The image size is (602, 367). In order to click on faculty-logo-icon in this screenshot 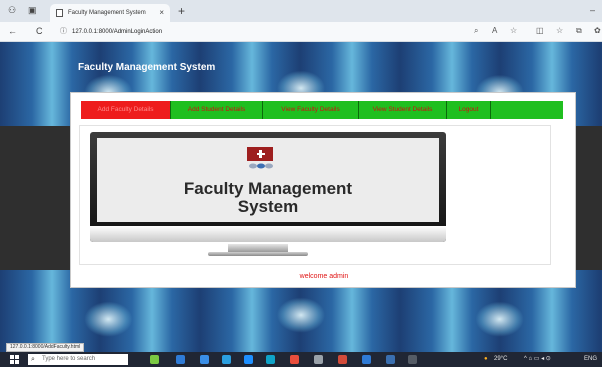, I will do `click(260, 158)`.